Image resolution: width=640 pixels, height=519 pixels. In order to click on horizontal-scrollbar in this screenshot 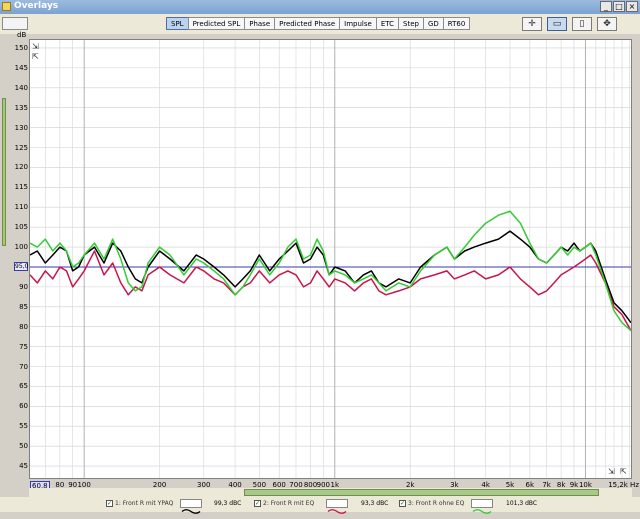, I will do `click(330, 492)`.